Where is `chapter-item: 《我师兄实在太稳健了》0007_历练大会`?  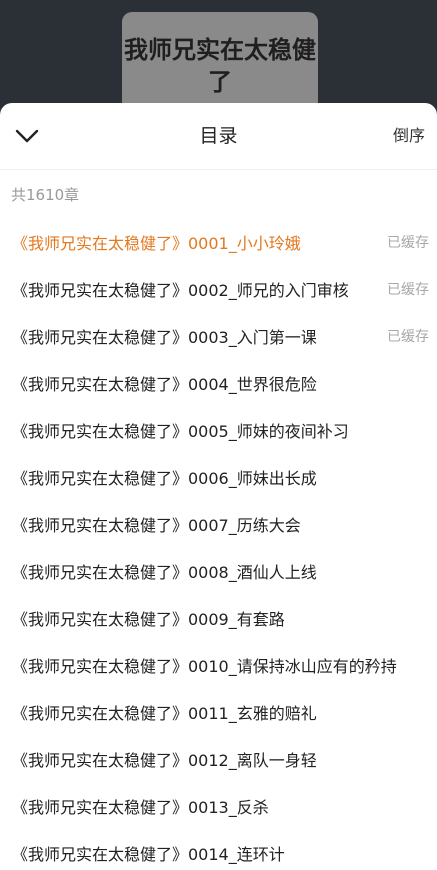
chapter-item: 《我师兄实在太稳健了》0007_历练大会 is located at coordinates (218, 525).